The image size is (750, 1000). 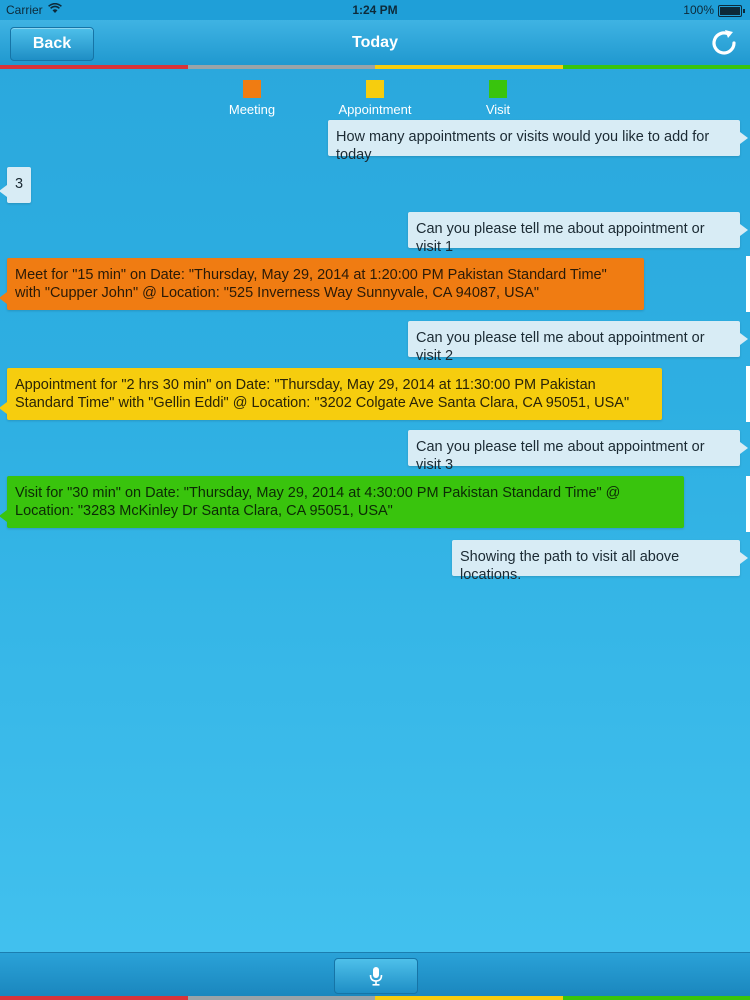 What do you see at coordinates (252, 89) in the screenshot?
I see `meeting-swatch` at bounding box center [252, 89].